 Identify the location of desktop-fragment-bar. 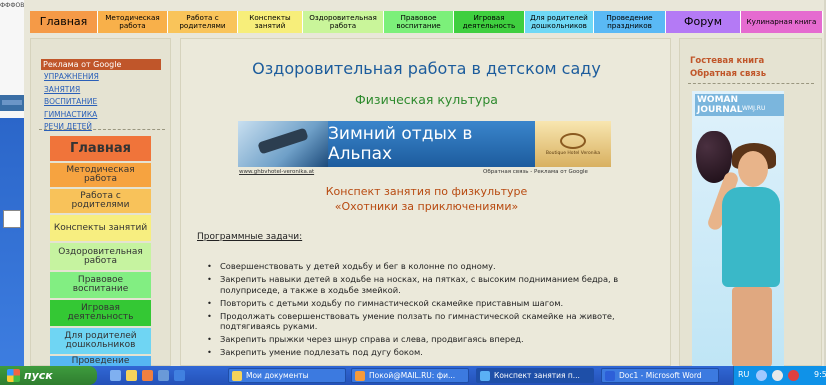
(12, 102).